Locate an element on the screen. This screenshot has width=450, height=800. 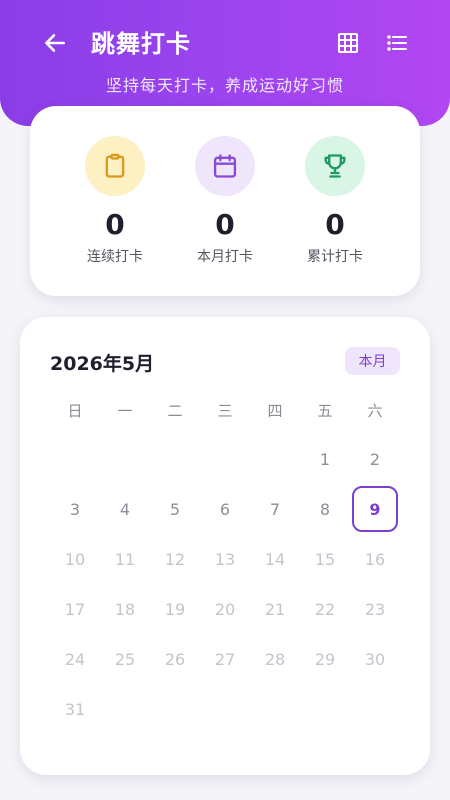
this-month-button: 本月 is located at coordinates (372, 361).